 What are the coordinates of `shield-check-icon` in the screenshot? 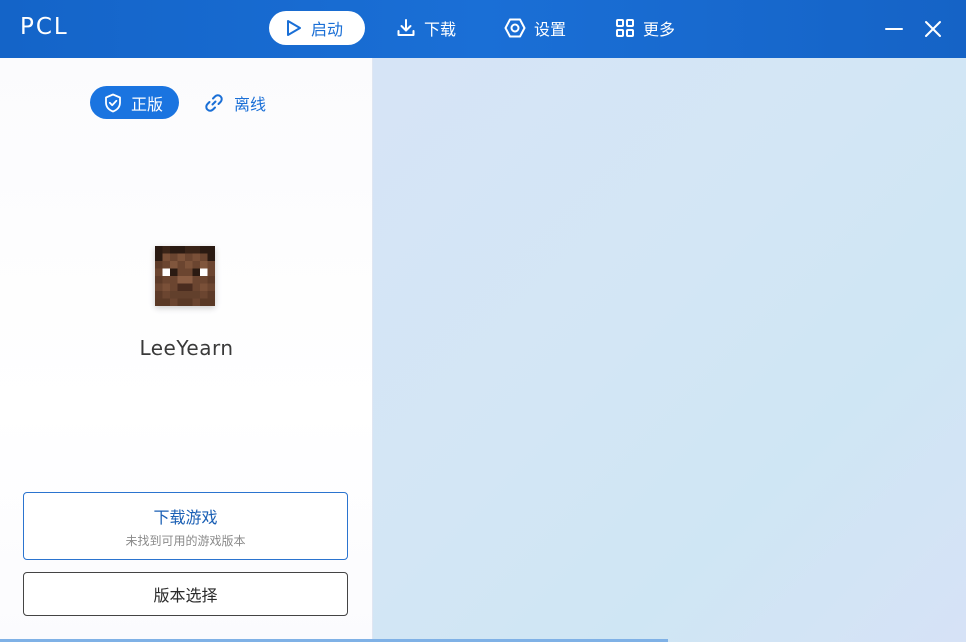 It's located at (113, 102).